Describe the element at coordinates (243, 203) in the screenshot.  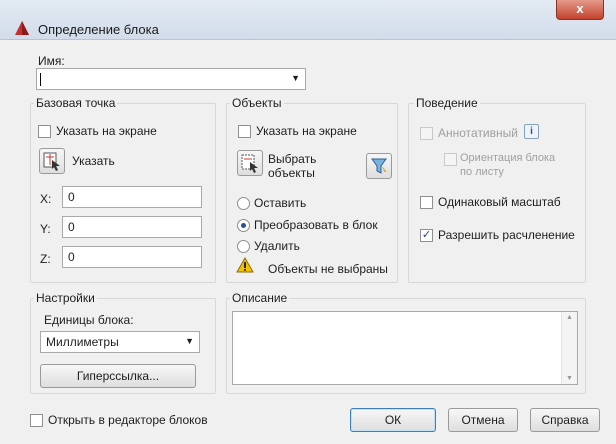
I see `retain-radio` at that location.